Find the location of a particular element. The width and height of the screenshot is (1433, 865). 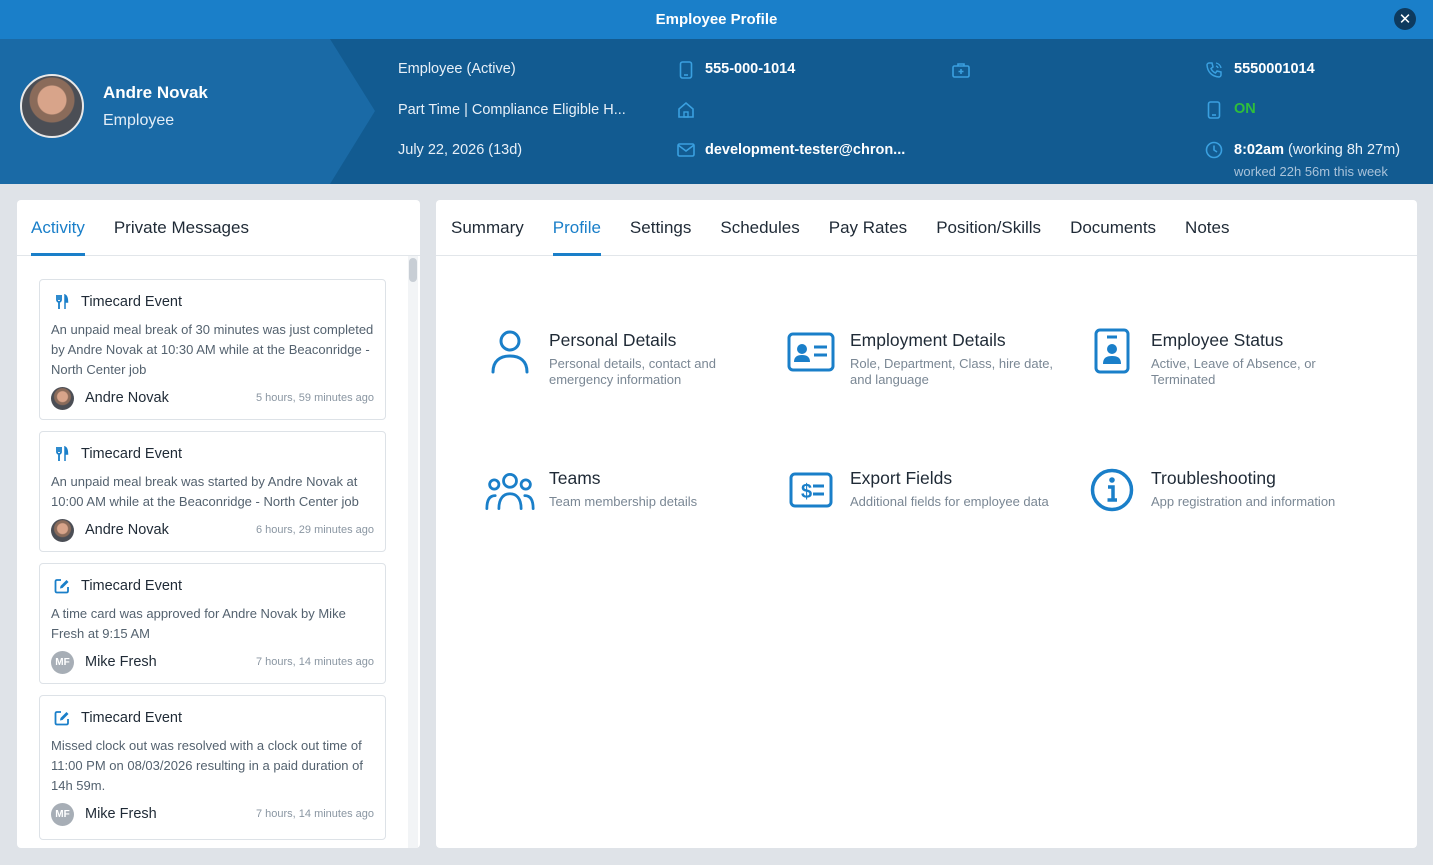

worked-this-week: worked 22h 56m this week is located at coordinates (1311, 171).